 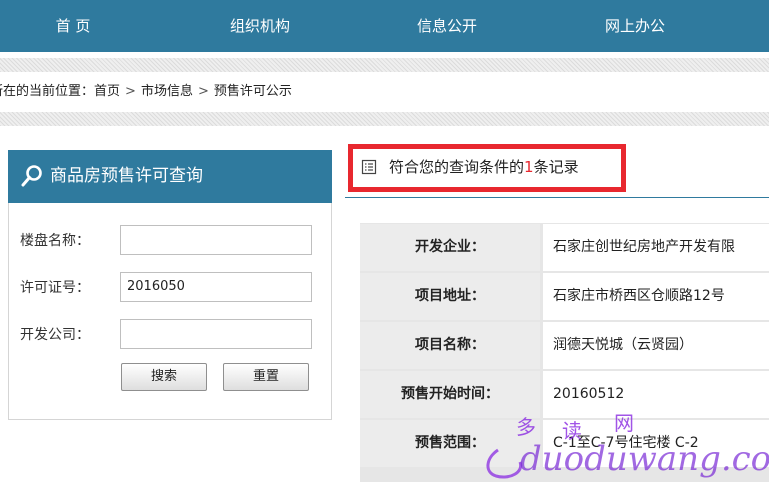 I want to click on breadcrumb-item-presale: 预售许可公示, so click(x=253, y=92).